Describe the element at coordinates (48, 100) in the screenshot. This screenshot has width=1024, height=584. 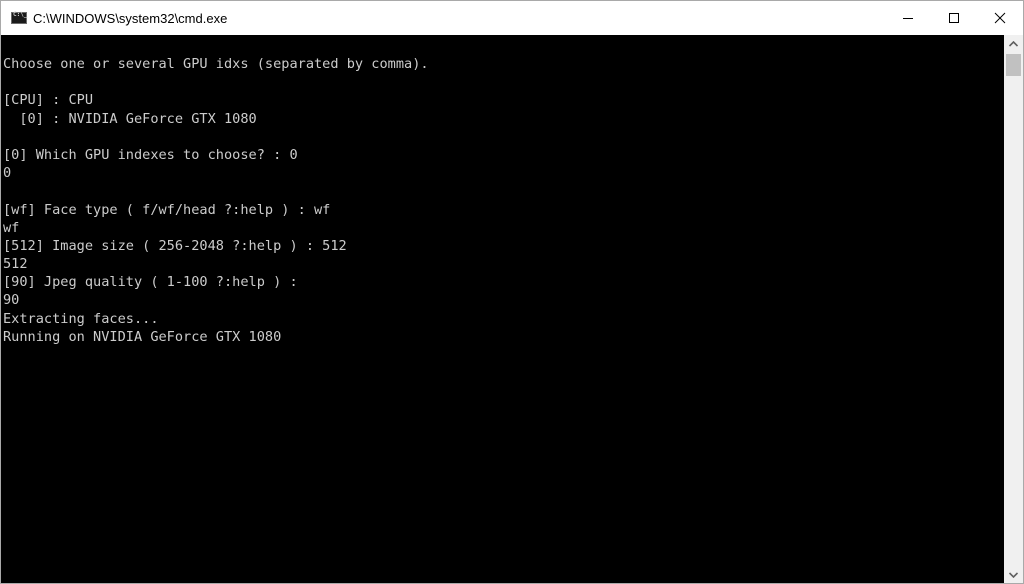
I see `console-line: [CPU] : CPU` at that location.